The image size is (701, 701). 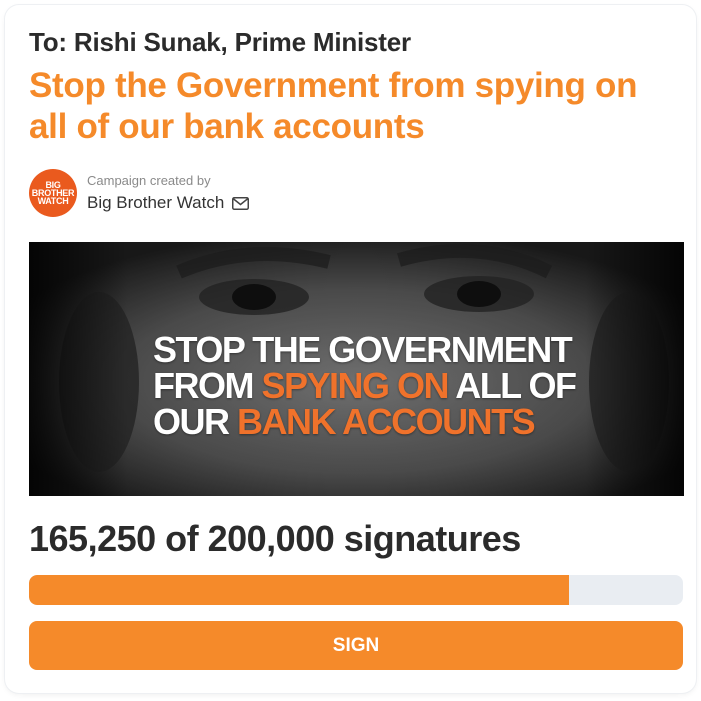 What do you see at coordinates (155, 203) in the screenshot?
I see `creator-name: Big Brother Watch` at bounding box center [155, 203].